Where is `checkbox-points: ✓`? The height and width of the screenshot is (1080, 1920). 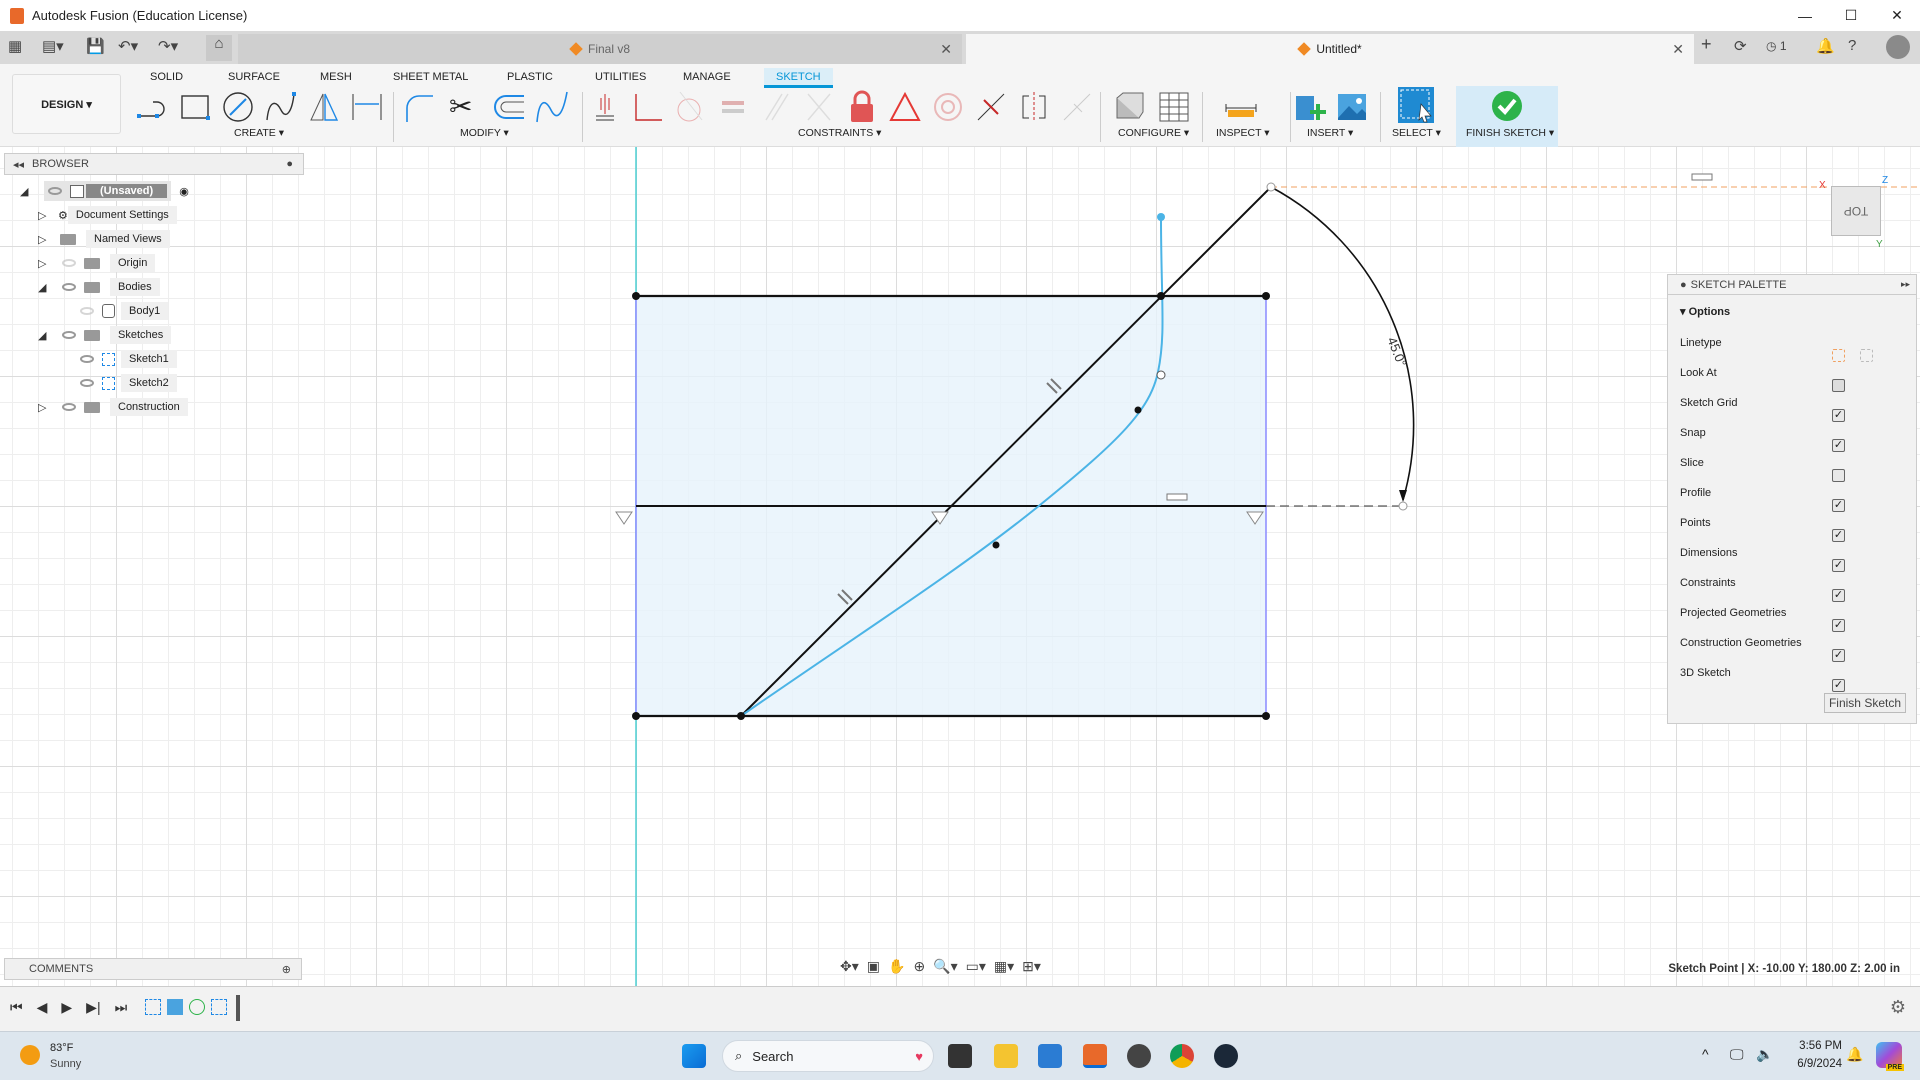 checkbox-points: ✓ is located at coordinates (1838, 535).